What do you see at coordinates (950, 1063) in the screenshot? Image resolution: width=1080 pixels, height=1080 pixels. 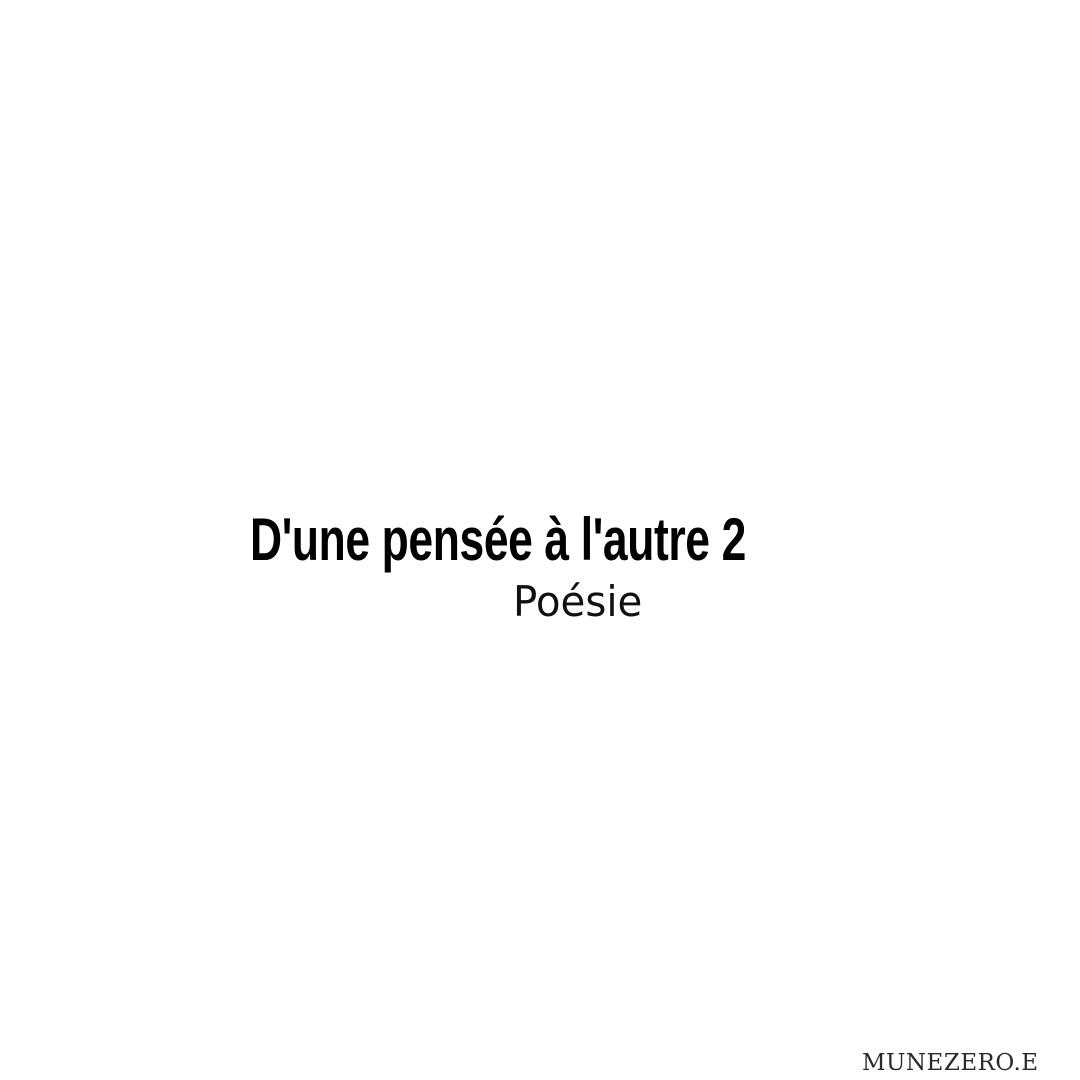 I see `author-signature: MUNEZERO.E` at bounding box center [950, 1063].